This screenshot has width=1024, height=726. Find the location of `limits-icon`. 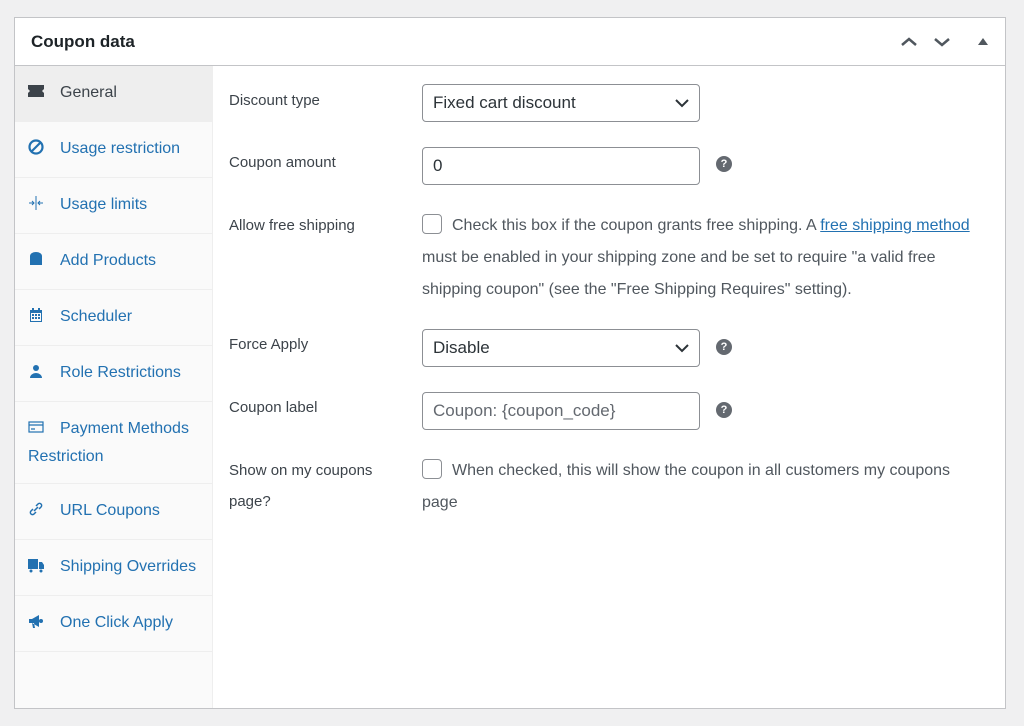

limits-icon is located at coordinates (44, 207).